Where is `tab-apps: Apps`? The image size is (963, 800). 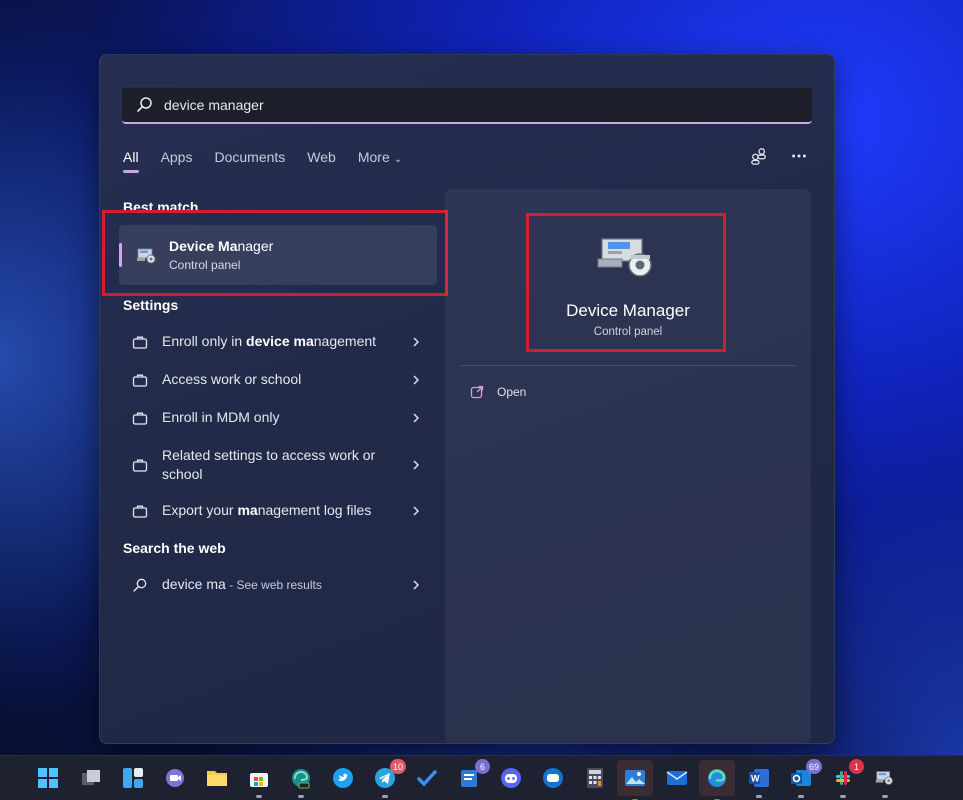 tab-apps: Apps is located at coordinates (177, 157).